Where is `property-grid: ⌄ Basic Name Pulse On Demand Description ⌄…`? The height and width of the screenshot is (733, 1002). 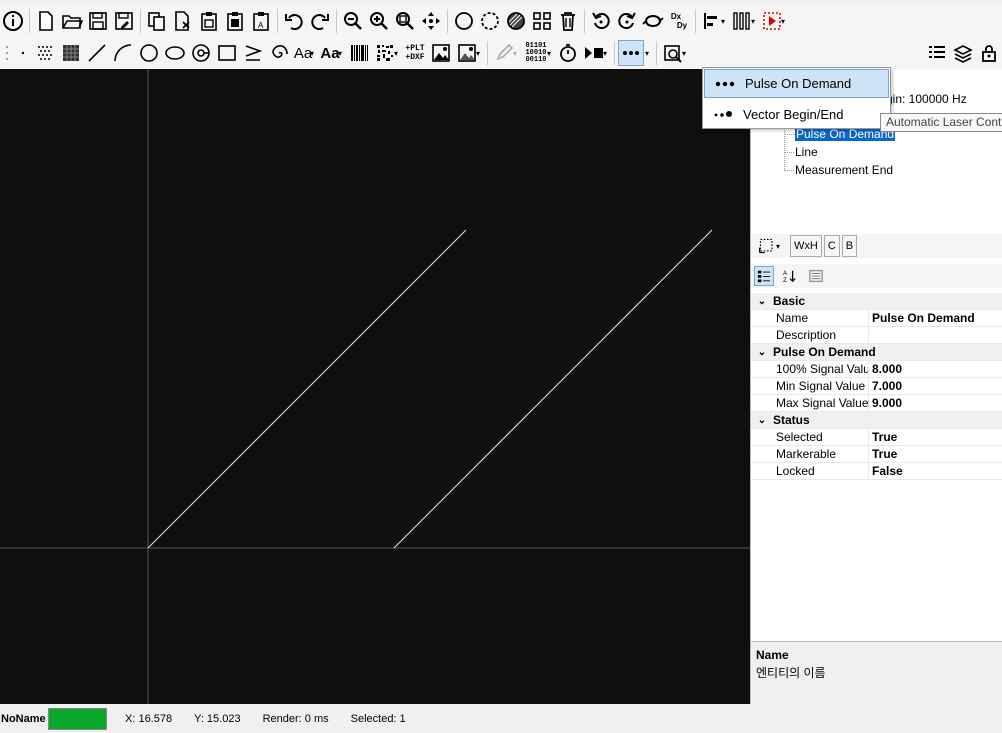
property-grid: ⌄ Basic Name Pulse On Demand Description ⌄… is located at coordinates (876, 386).